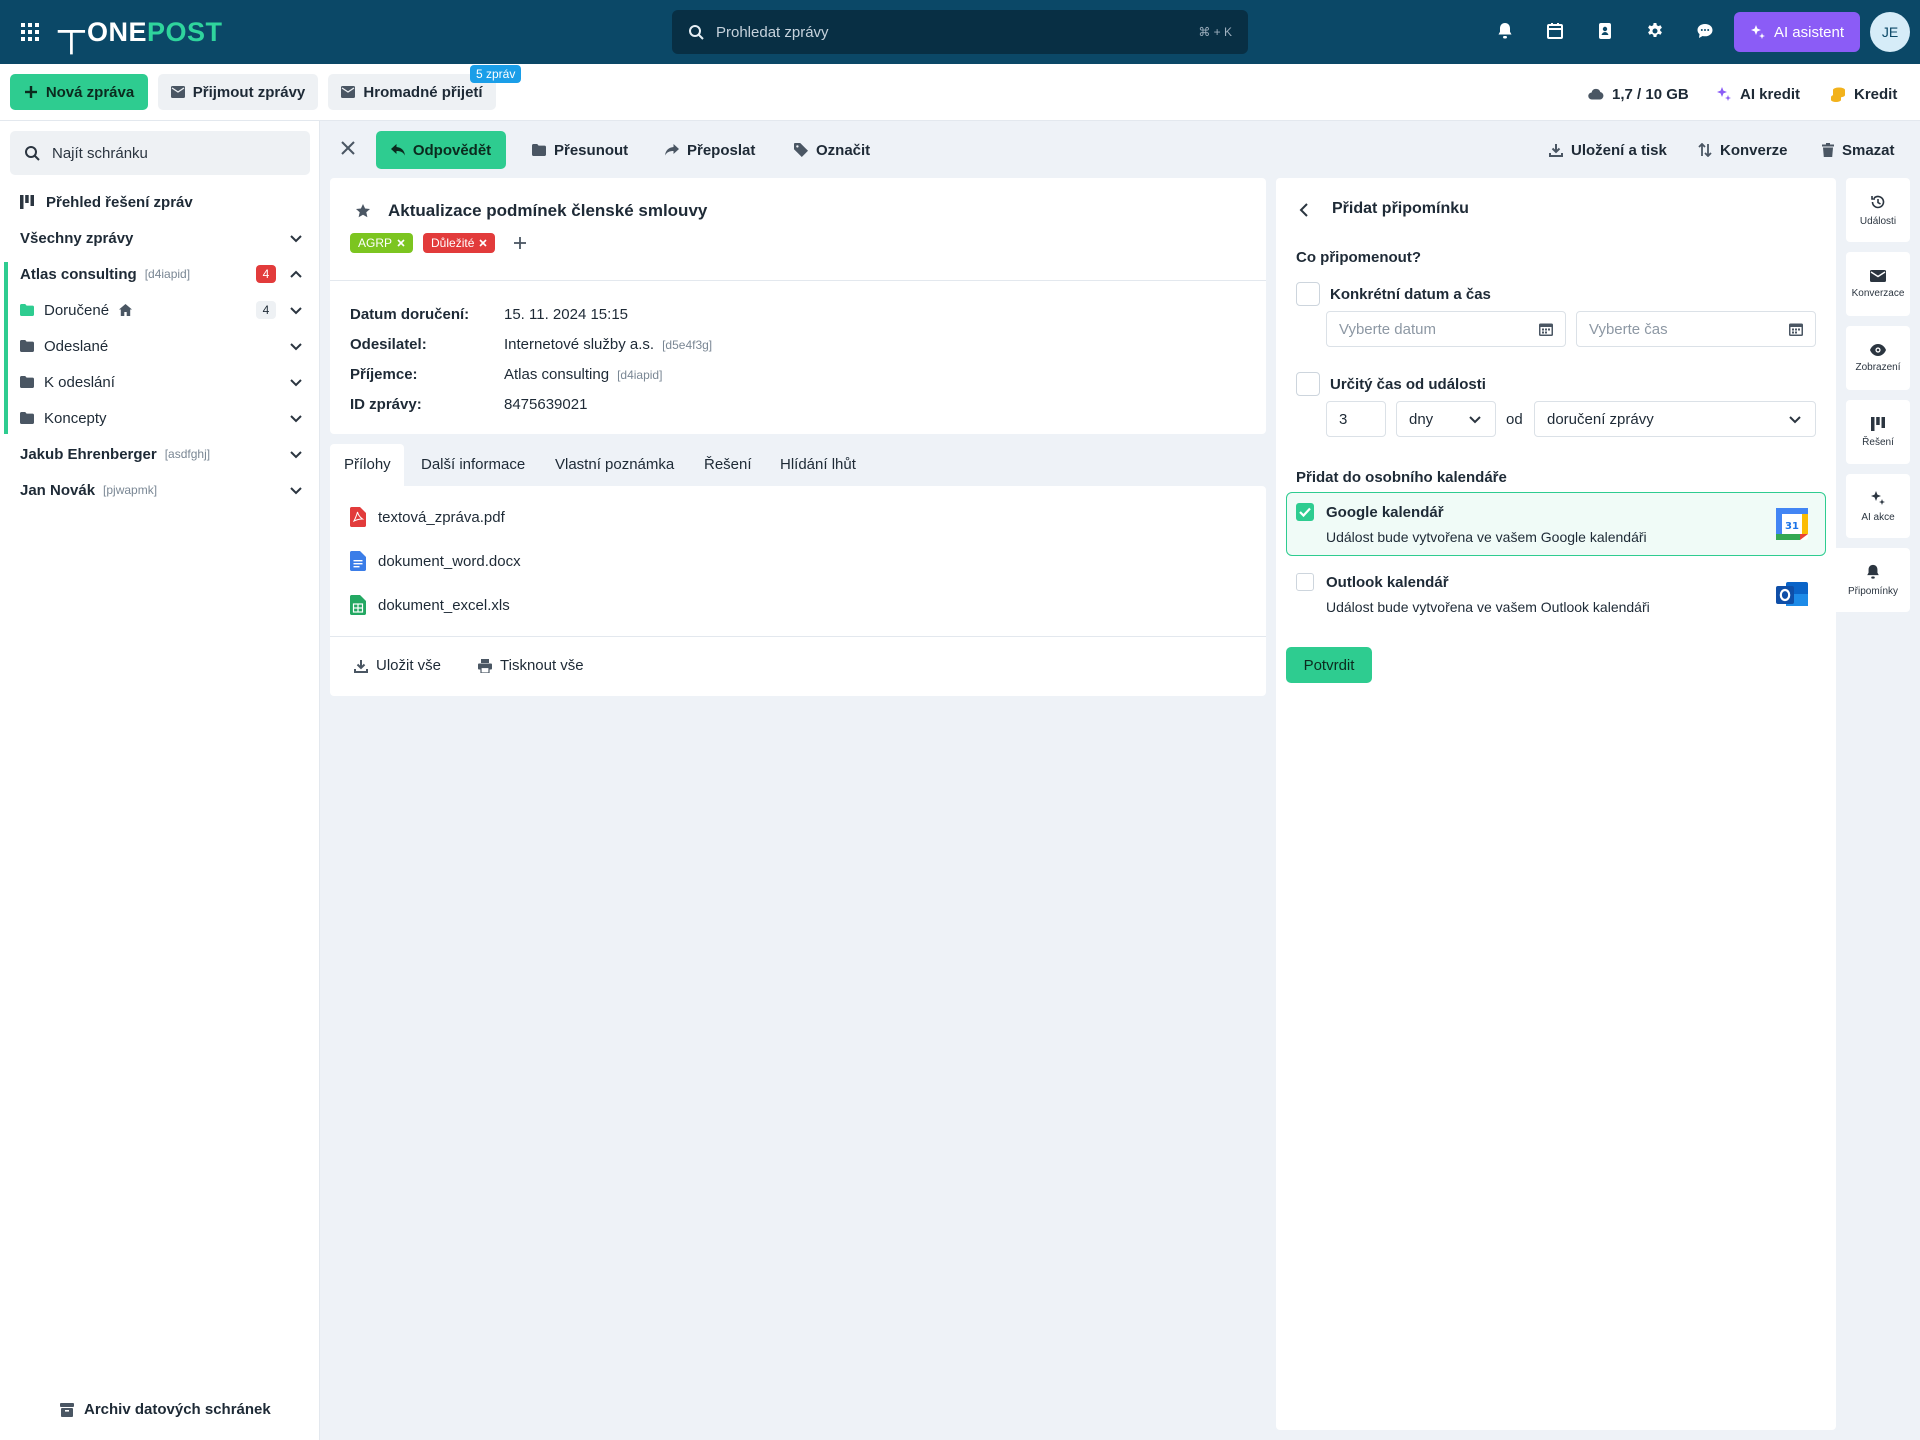 The width and height of the screenshot is (1920, 1440). I want to click on folder-drafts: Koncepty, so click(160, 418).